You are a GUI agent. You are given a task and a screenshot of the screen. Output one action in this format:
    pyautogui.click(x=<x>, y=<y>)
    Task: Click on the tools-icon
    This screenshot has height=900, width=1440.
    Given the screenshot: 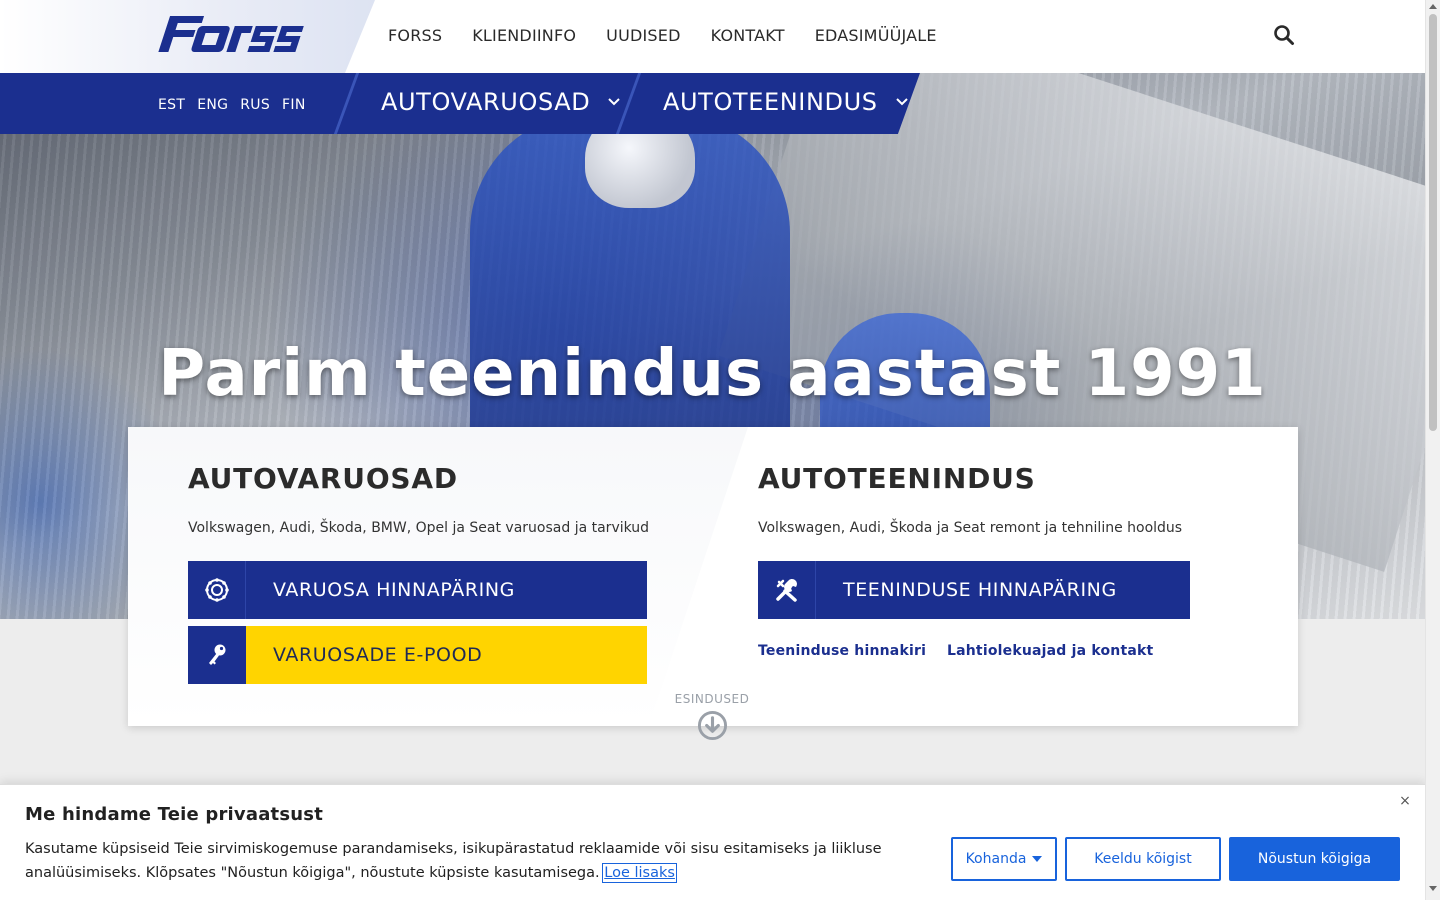 What is the action you would take?
    pyautogui.click(x=787, y=590)
    